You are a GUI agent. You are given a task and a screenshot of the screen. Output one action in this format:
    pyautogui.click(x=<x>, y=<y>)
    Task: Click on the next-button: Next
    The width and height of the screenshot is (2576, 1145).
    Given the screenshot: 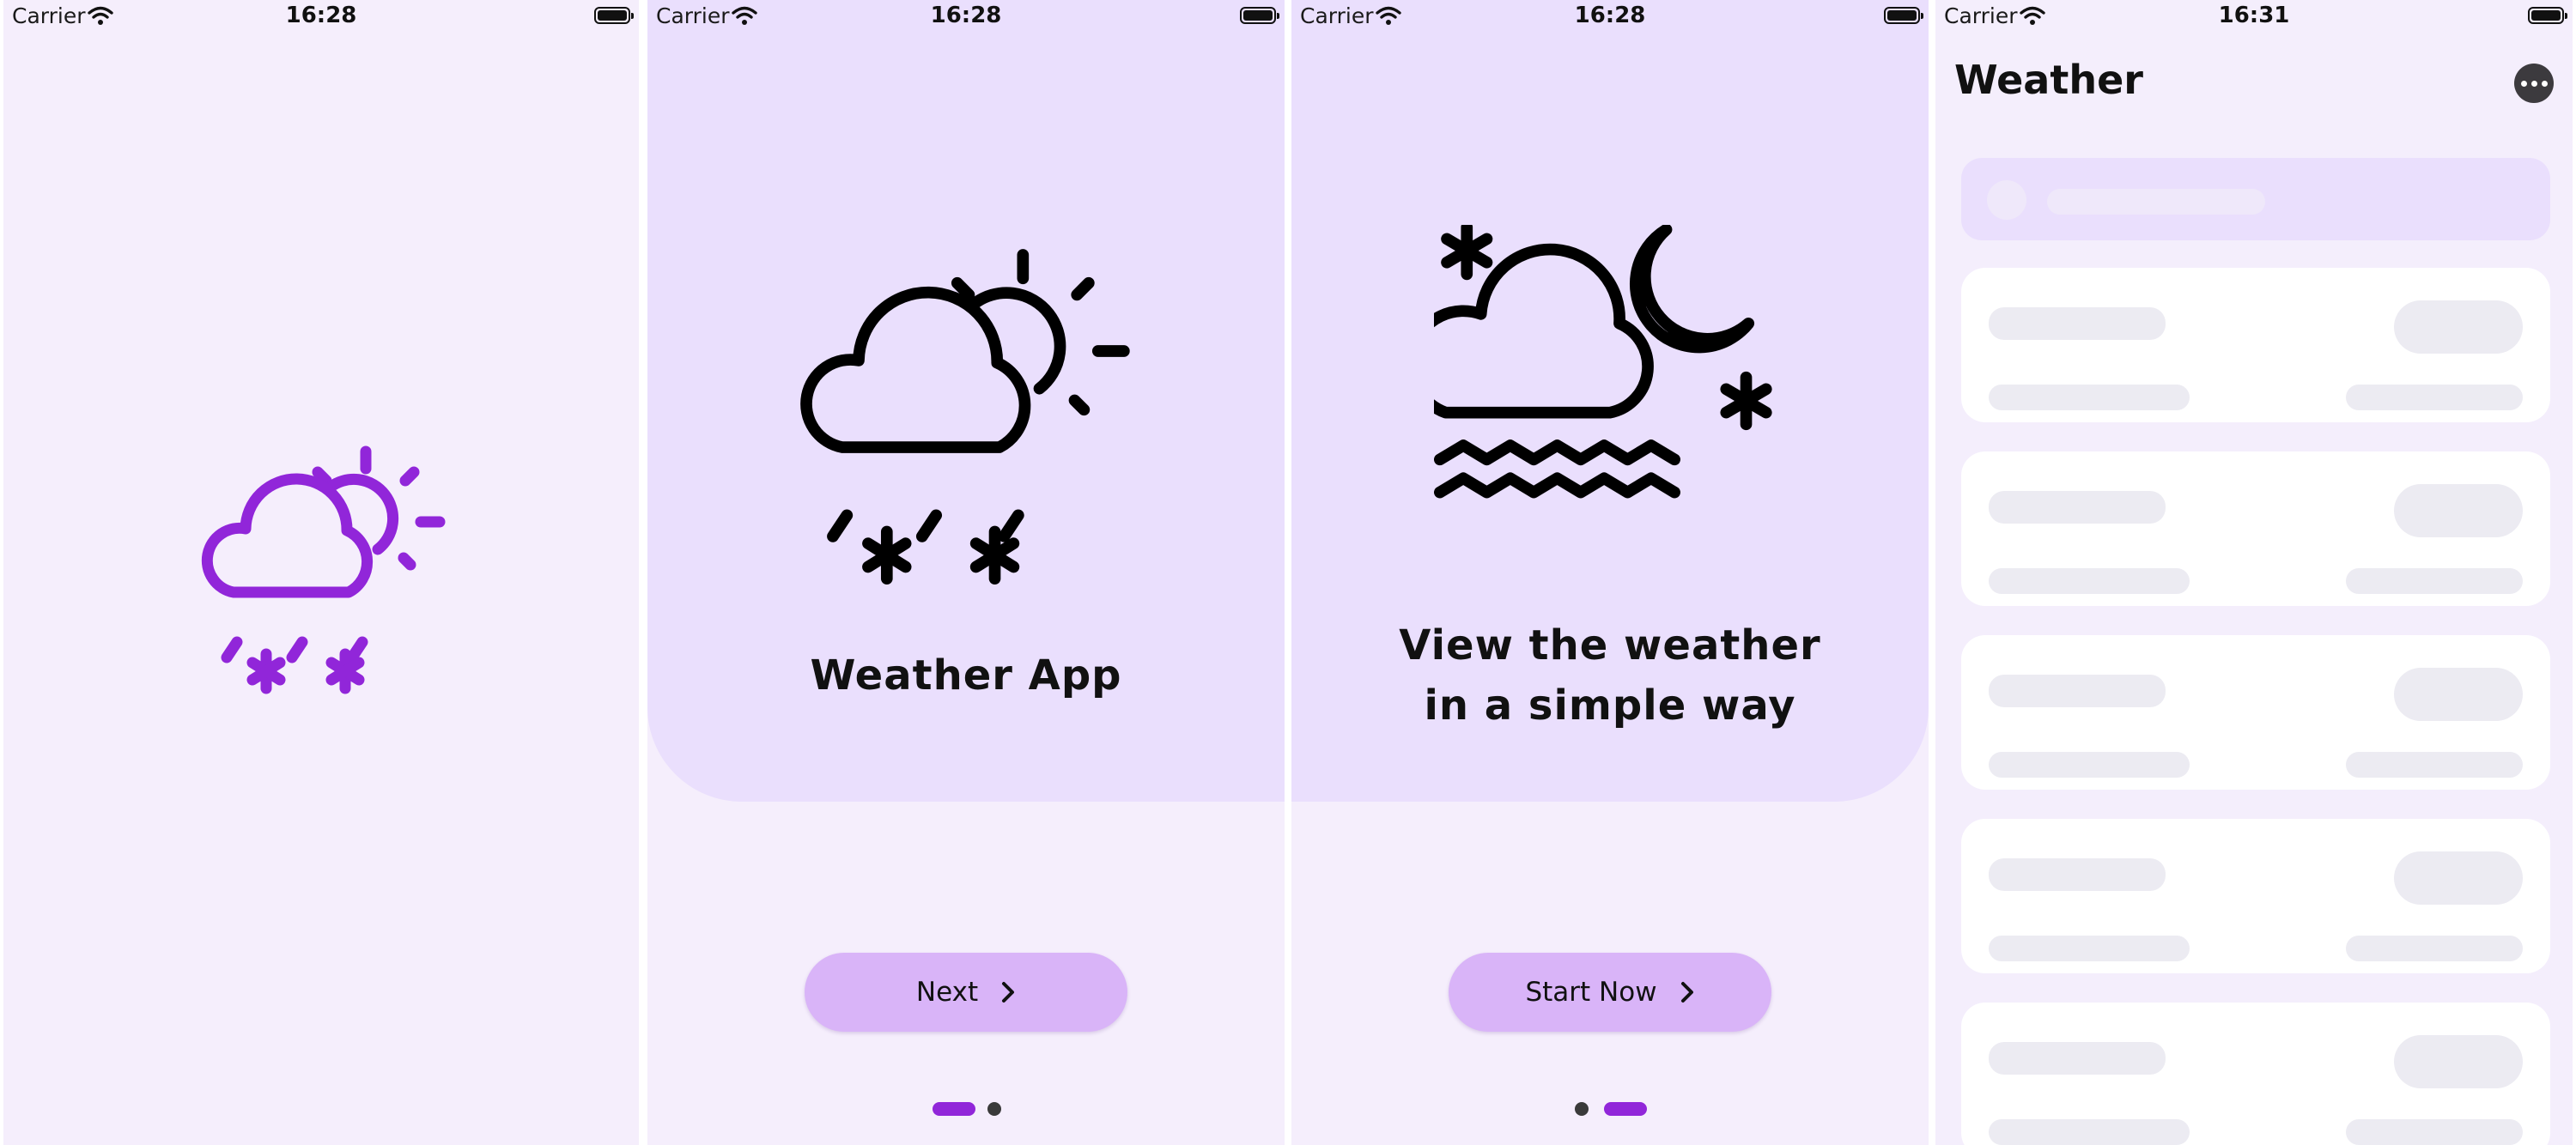 What is the action you would take?
    pyautogui.click(x=966, y=992)
    